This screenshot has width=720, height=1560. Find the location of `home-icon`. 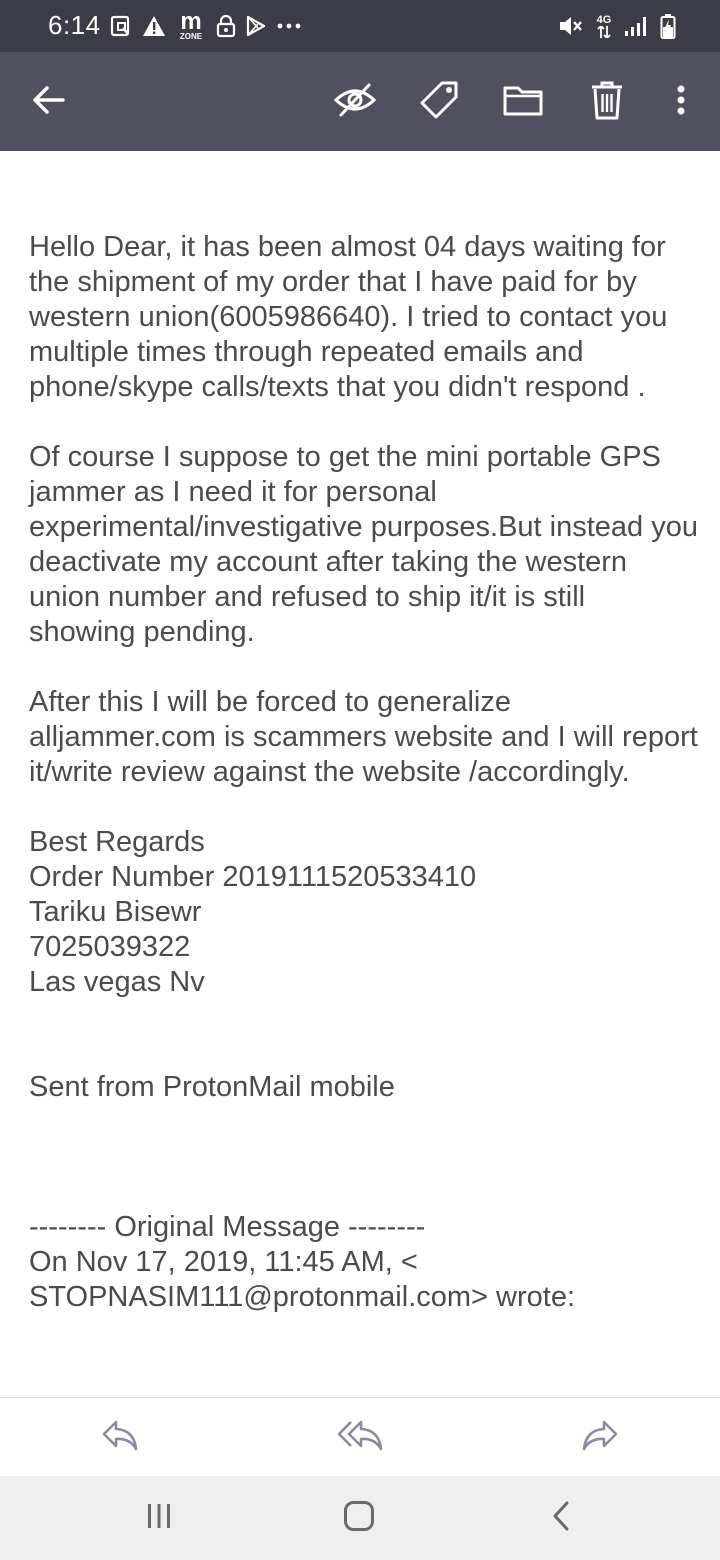

home-icon is located at coordinates (359, 1518).